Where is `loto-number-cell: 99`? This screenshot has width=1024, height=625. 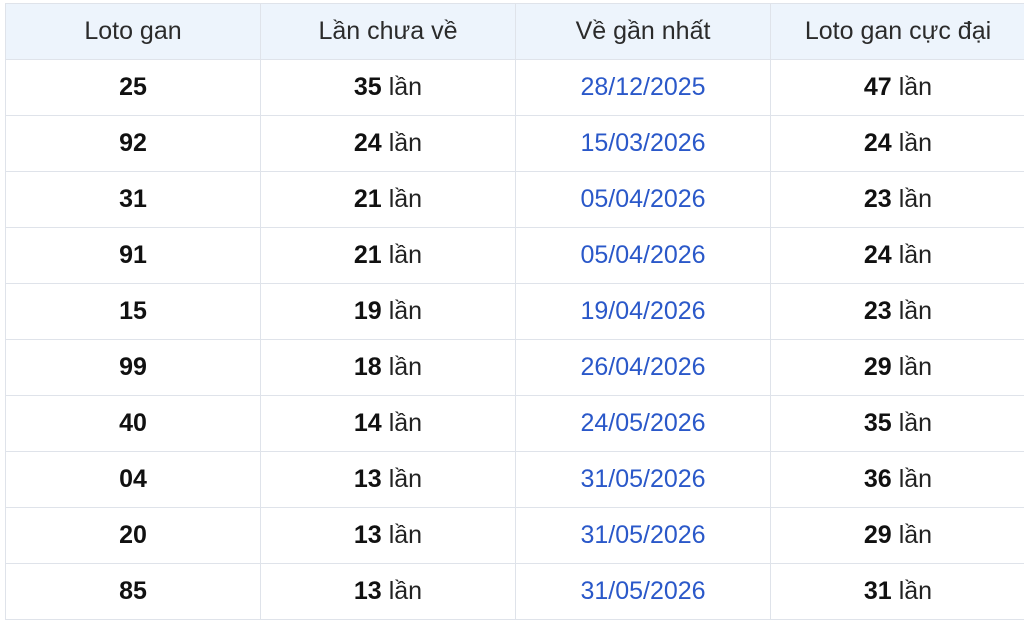
loto-number-cell: 99 is located at coordinates (133, 367).